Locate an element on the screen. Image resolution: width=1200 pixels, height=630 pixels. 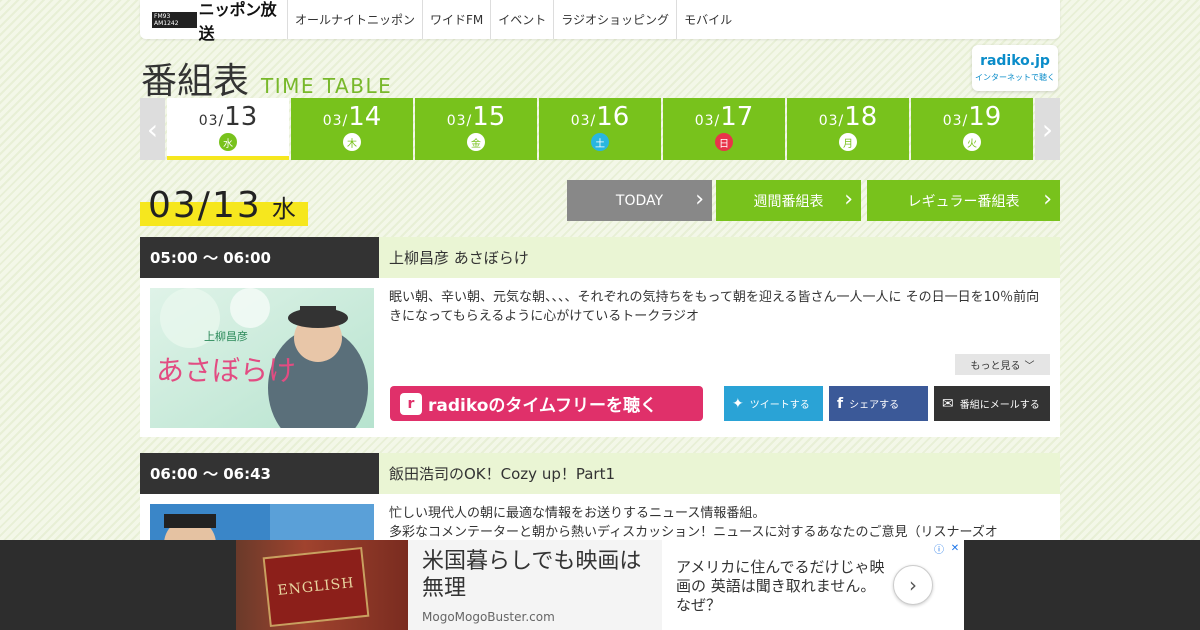
date-tab: 03/18 月 is located at coordinates (848, 129).